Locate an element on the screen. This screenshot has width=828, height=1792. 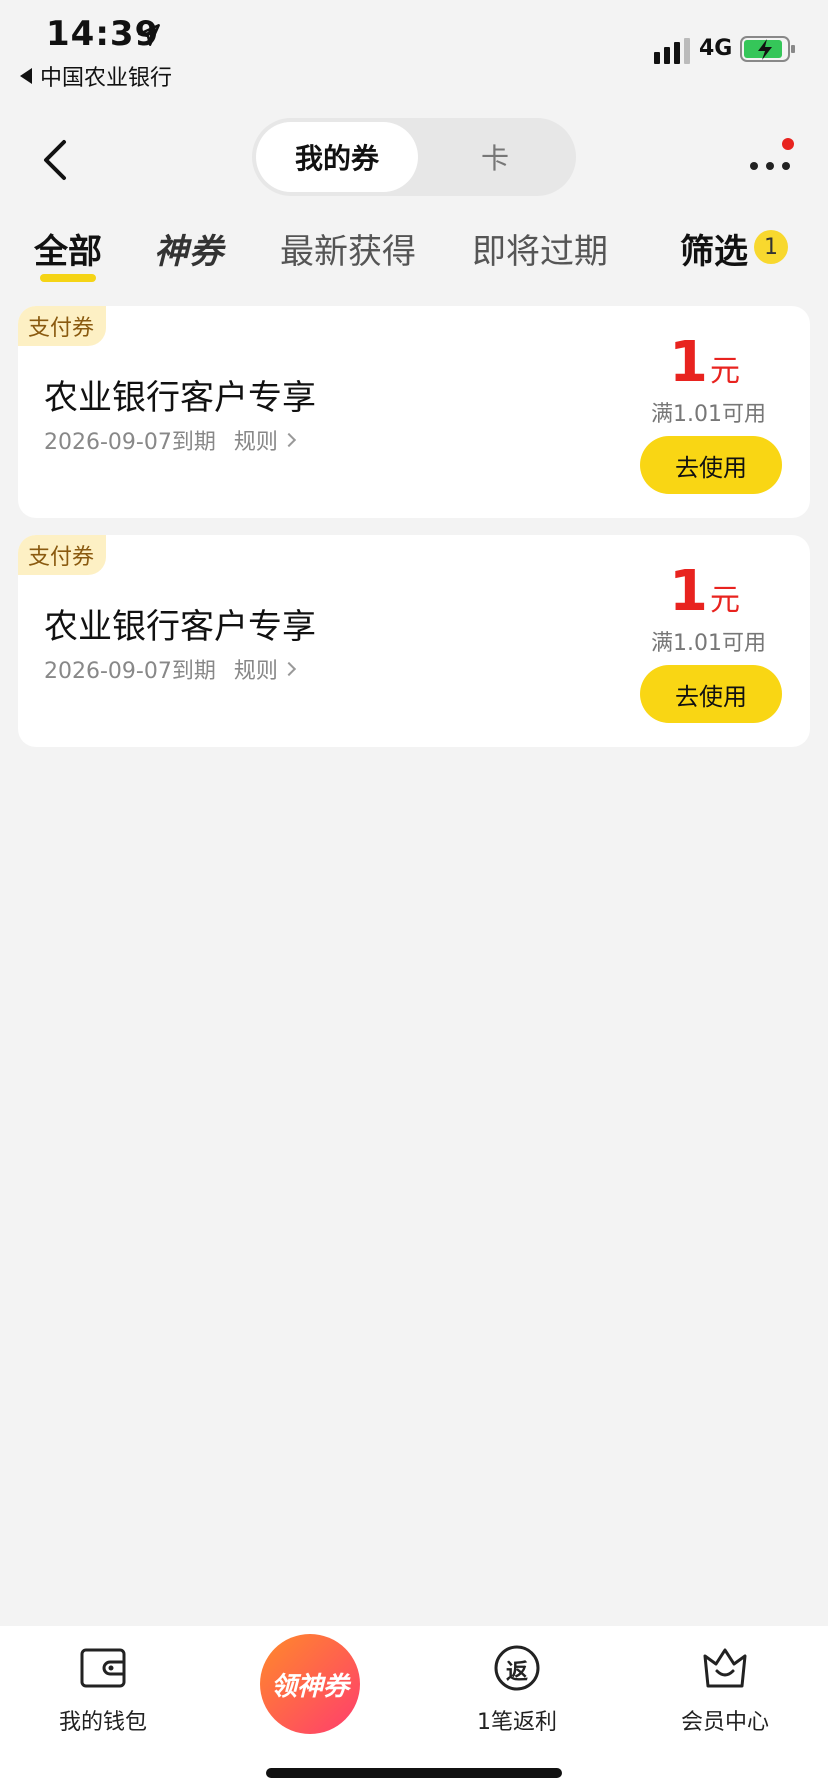
bottom-nav-rebate: 返 1笔返利 is located at coordinates (517, 1694).